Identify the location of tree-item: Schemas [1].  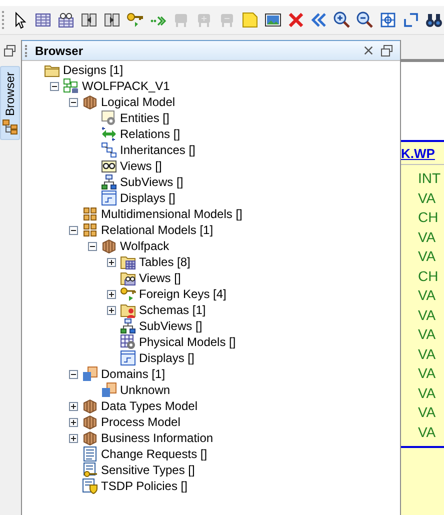
(172, 310).